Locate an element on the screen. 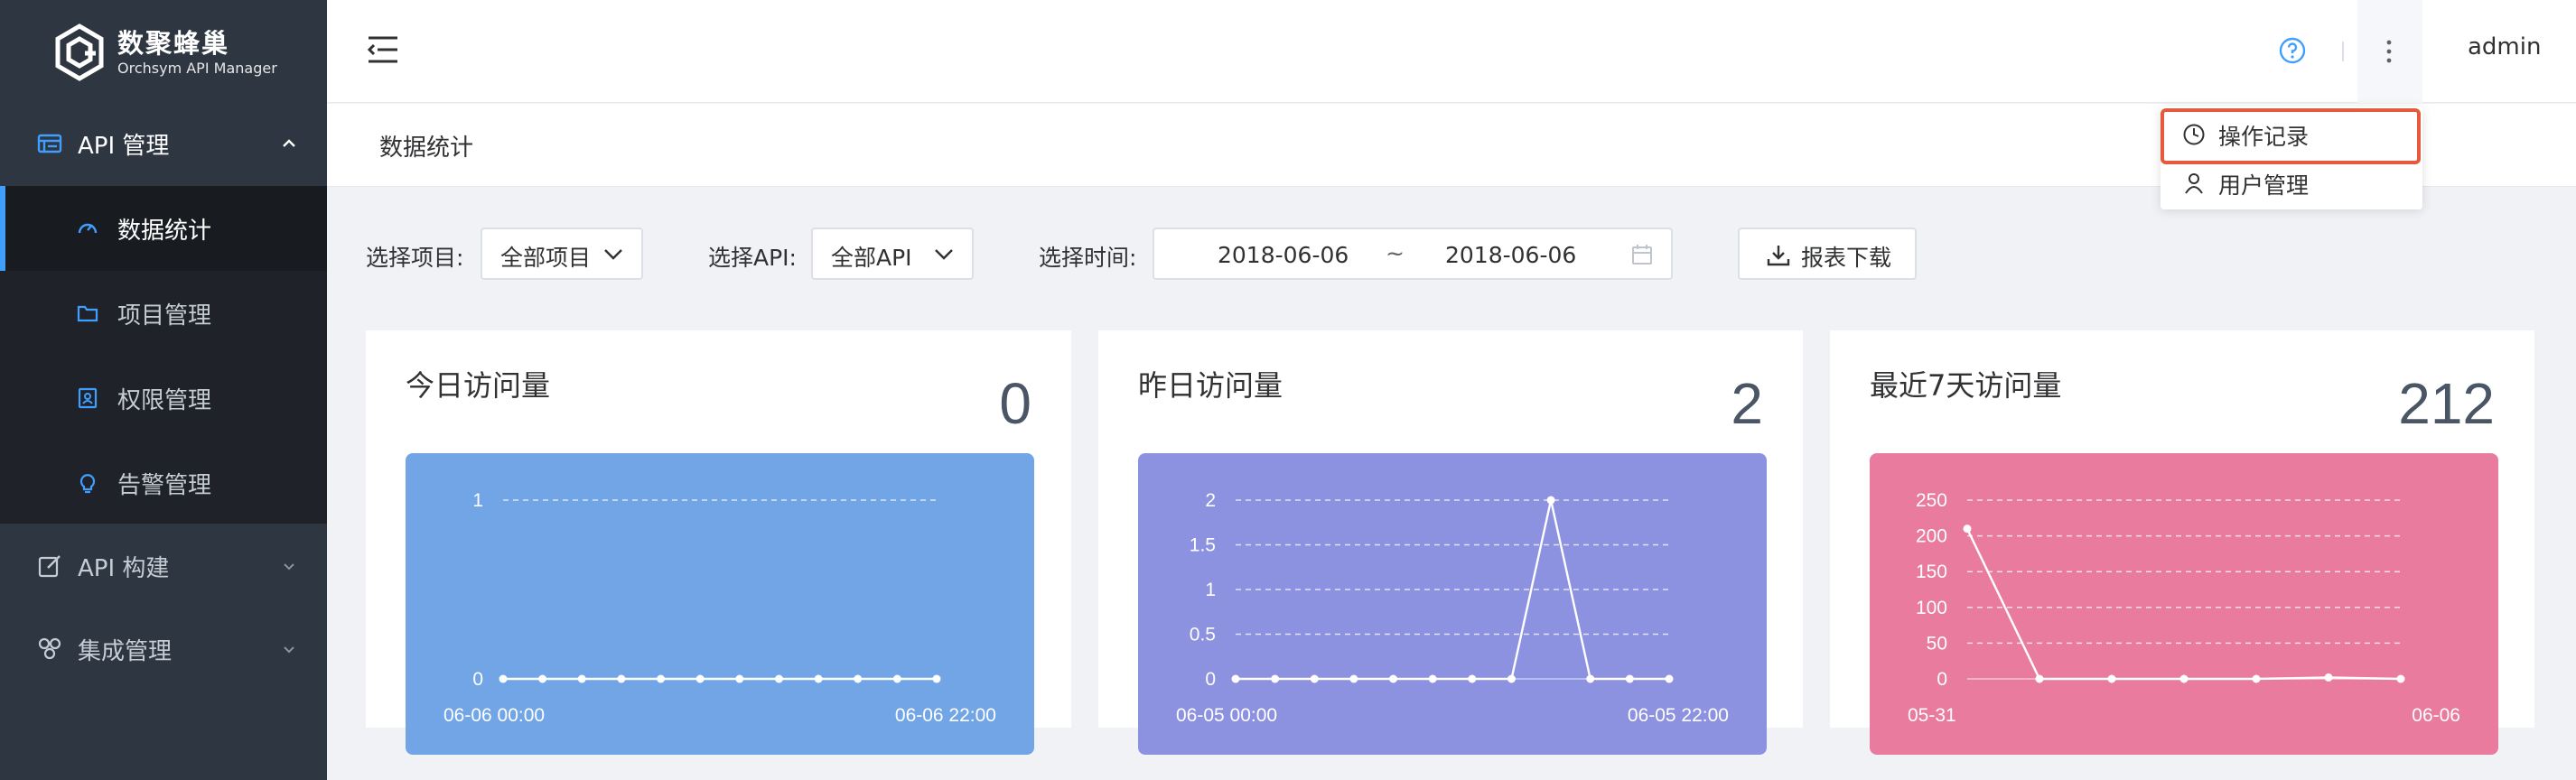 This screenshot has width=2576, height=780. last-7-days-visits-chart: 0 50 100 150 200 250 05-31 06-06 is located at coordinates (2184, 604).